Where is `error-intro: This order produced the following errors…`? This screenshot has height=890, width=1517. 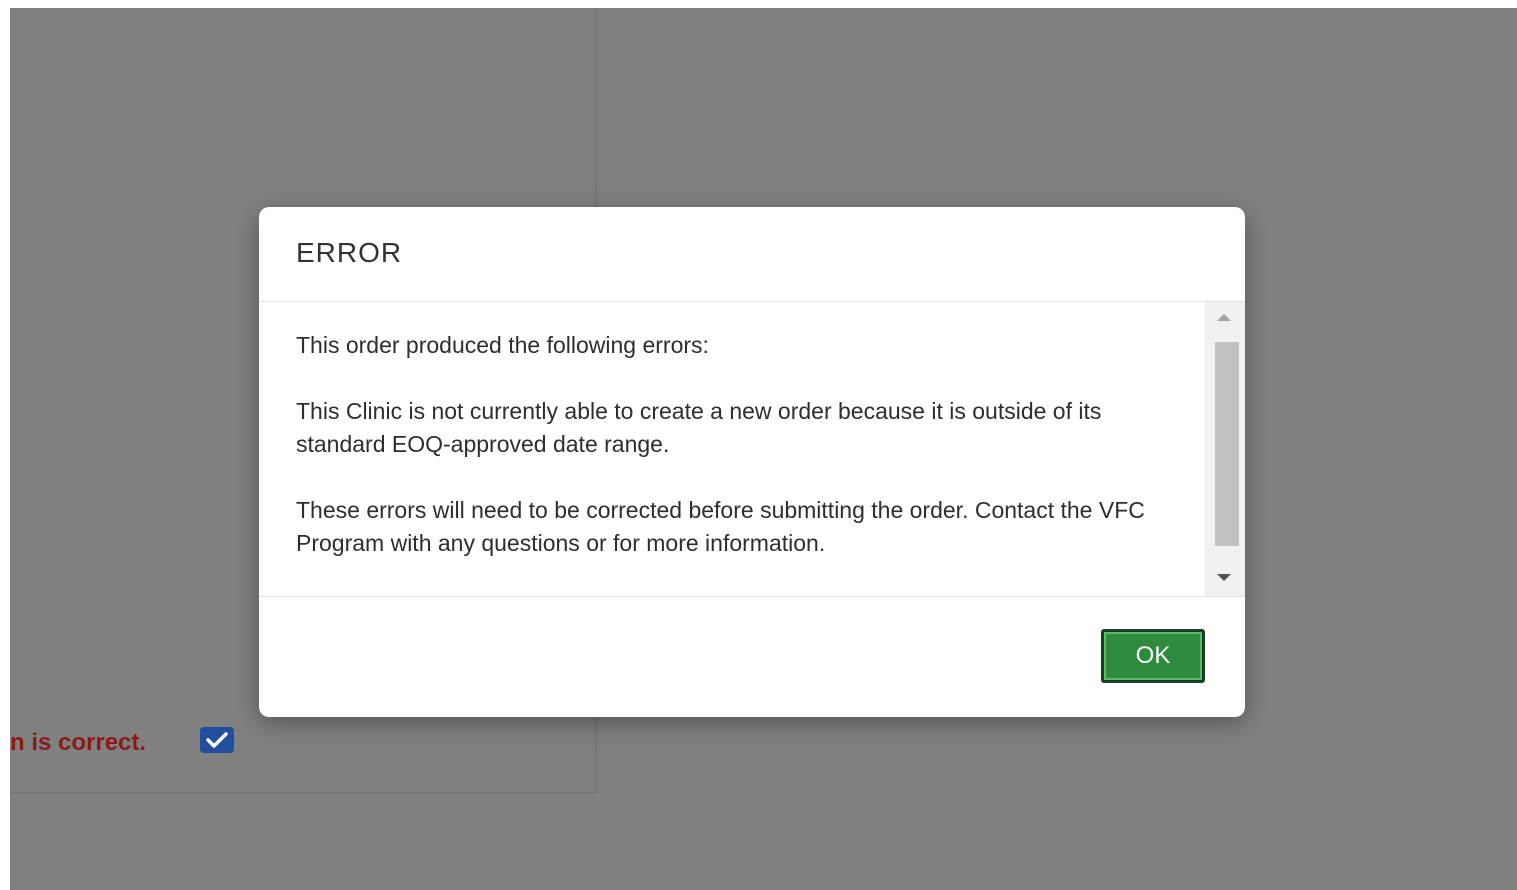 error-intro: This order produced the following errors… is located at coordinates (502, 345).